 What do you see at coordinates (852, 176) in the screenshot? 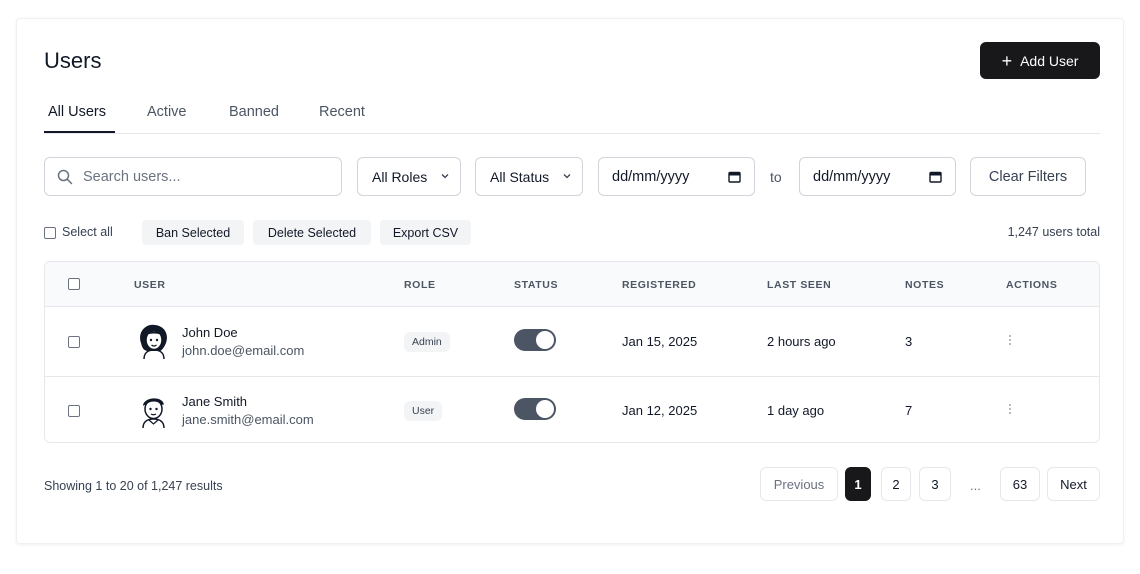
I see `date-to-value: dd/mm/yyyy` at bounding box center [852, 176].